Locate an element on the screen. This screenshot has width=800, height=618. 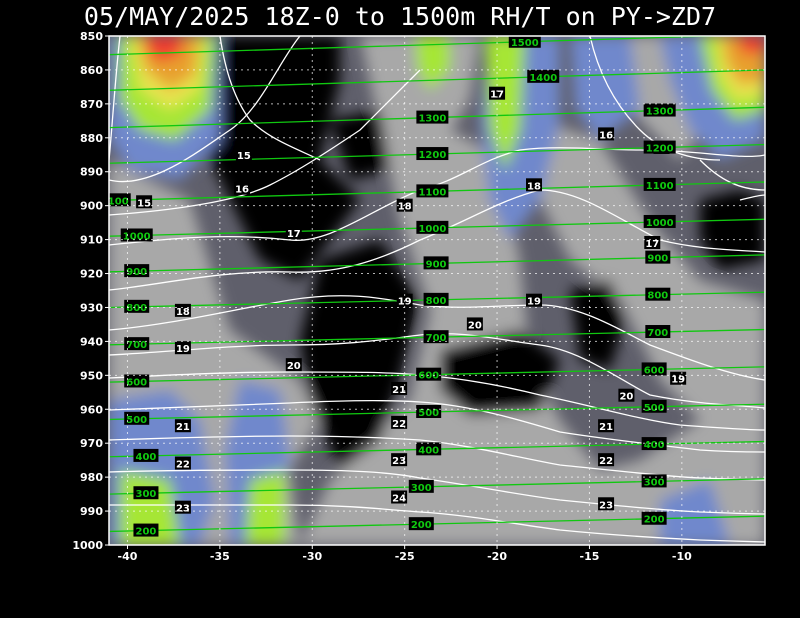
y-tick-label: 970 is located at coordinates (91, 443).